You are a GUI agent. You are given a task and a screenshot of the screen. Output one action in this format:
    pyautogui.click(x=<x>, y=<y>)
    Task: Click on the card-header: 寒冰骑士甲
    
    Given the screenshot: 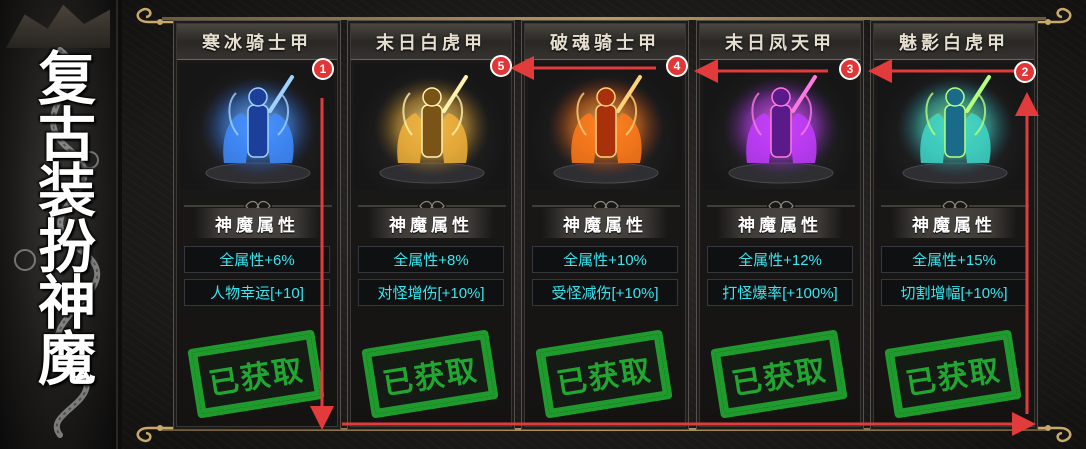 What is the action you would take?
    pyautogui.click(x=257, y=42)
    